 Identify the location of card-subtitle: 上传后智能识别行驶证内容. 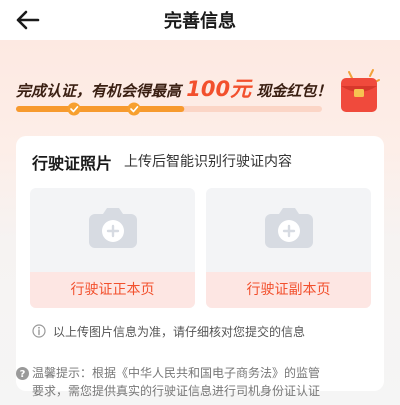
(208, 162).